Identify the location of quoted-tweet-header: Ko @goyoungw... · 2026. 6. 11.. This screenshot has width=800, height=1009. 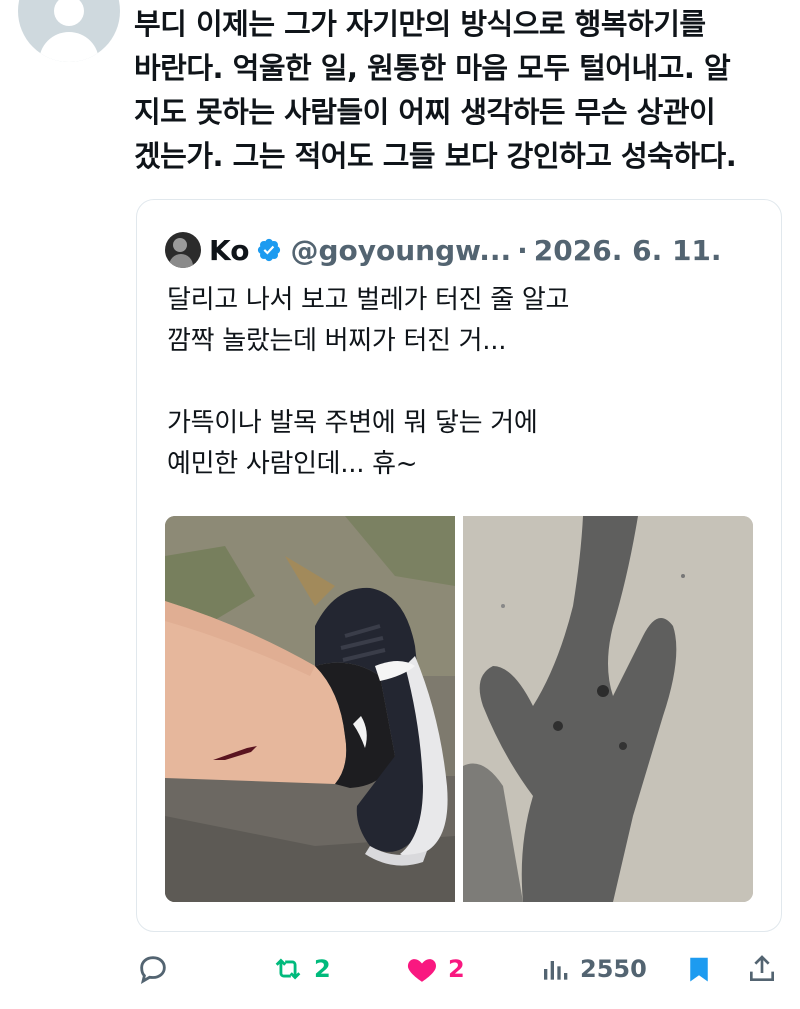
(443, 250).